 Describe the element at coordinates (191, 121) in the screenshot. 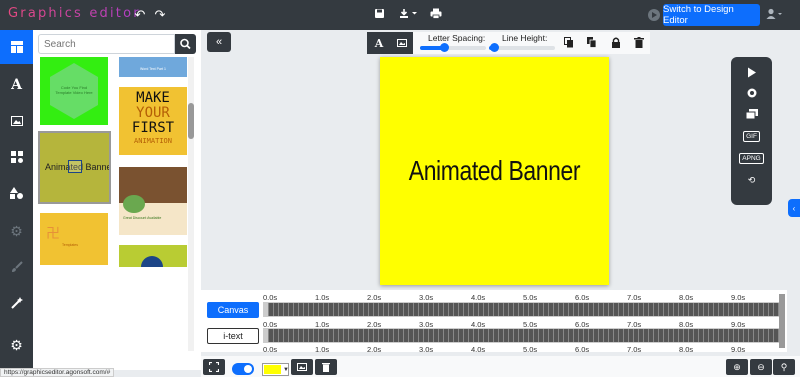

I see `scrollbar-thumb` at that location.